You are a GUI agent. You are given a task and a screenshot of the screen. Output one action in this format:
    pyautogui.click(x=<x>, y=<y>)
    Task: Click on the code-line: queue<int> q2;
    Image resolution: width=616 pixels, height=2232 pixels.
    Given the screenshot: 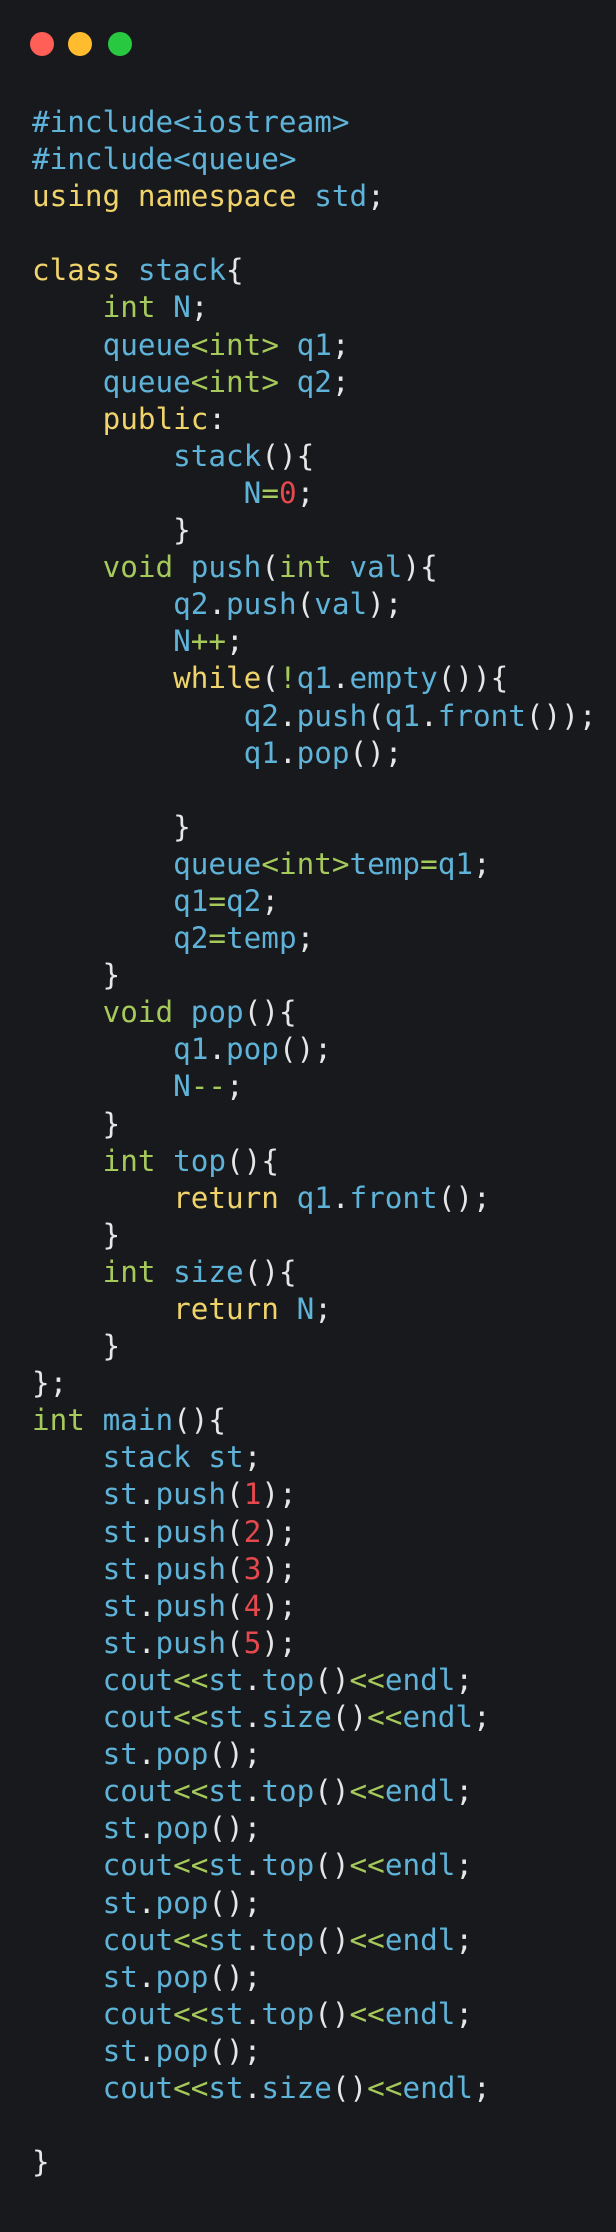 What is the action you would take?
    pyautogui.click(x=317, y=382)
    